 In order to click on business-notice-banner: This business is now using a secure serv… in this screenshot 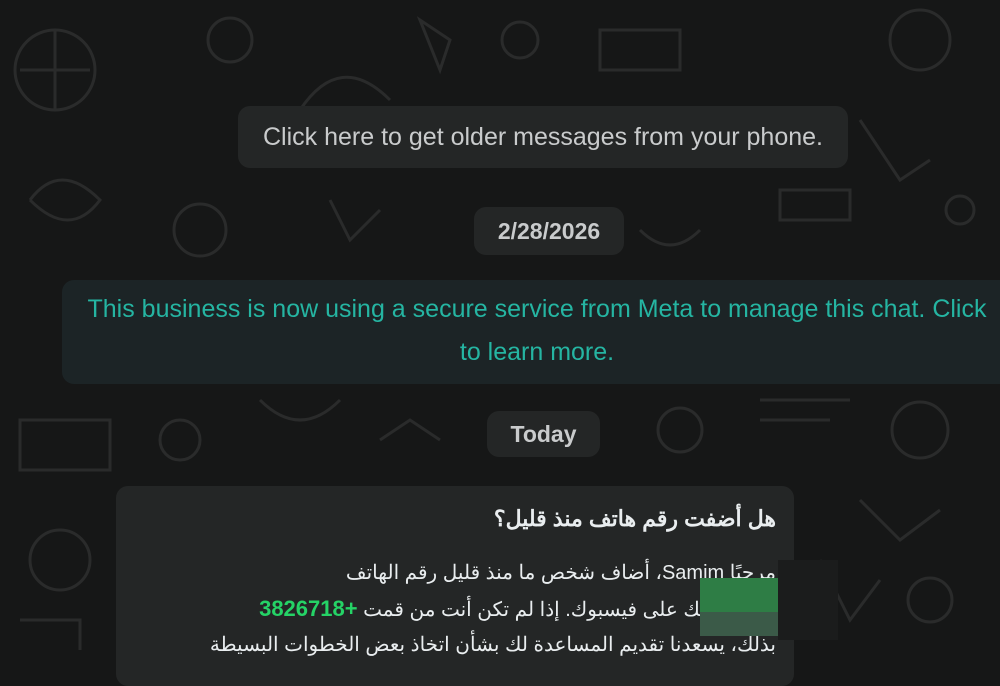, I will do `click(531, 332)`.